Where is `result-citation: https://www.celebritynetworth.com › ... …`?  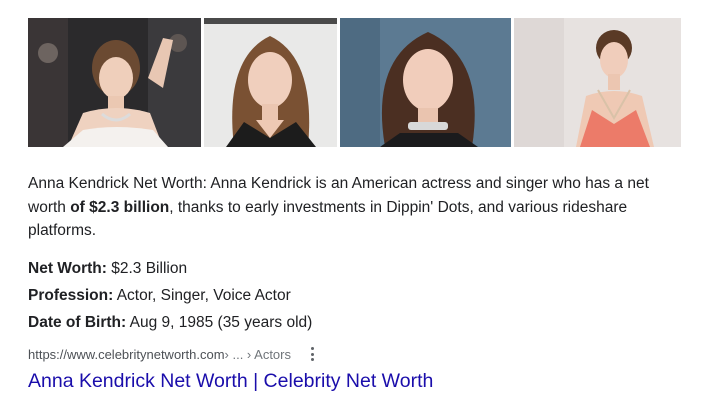
result-citation: https://www.celebritynetworth.com › ... … is located at coordinates (173, 354).